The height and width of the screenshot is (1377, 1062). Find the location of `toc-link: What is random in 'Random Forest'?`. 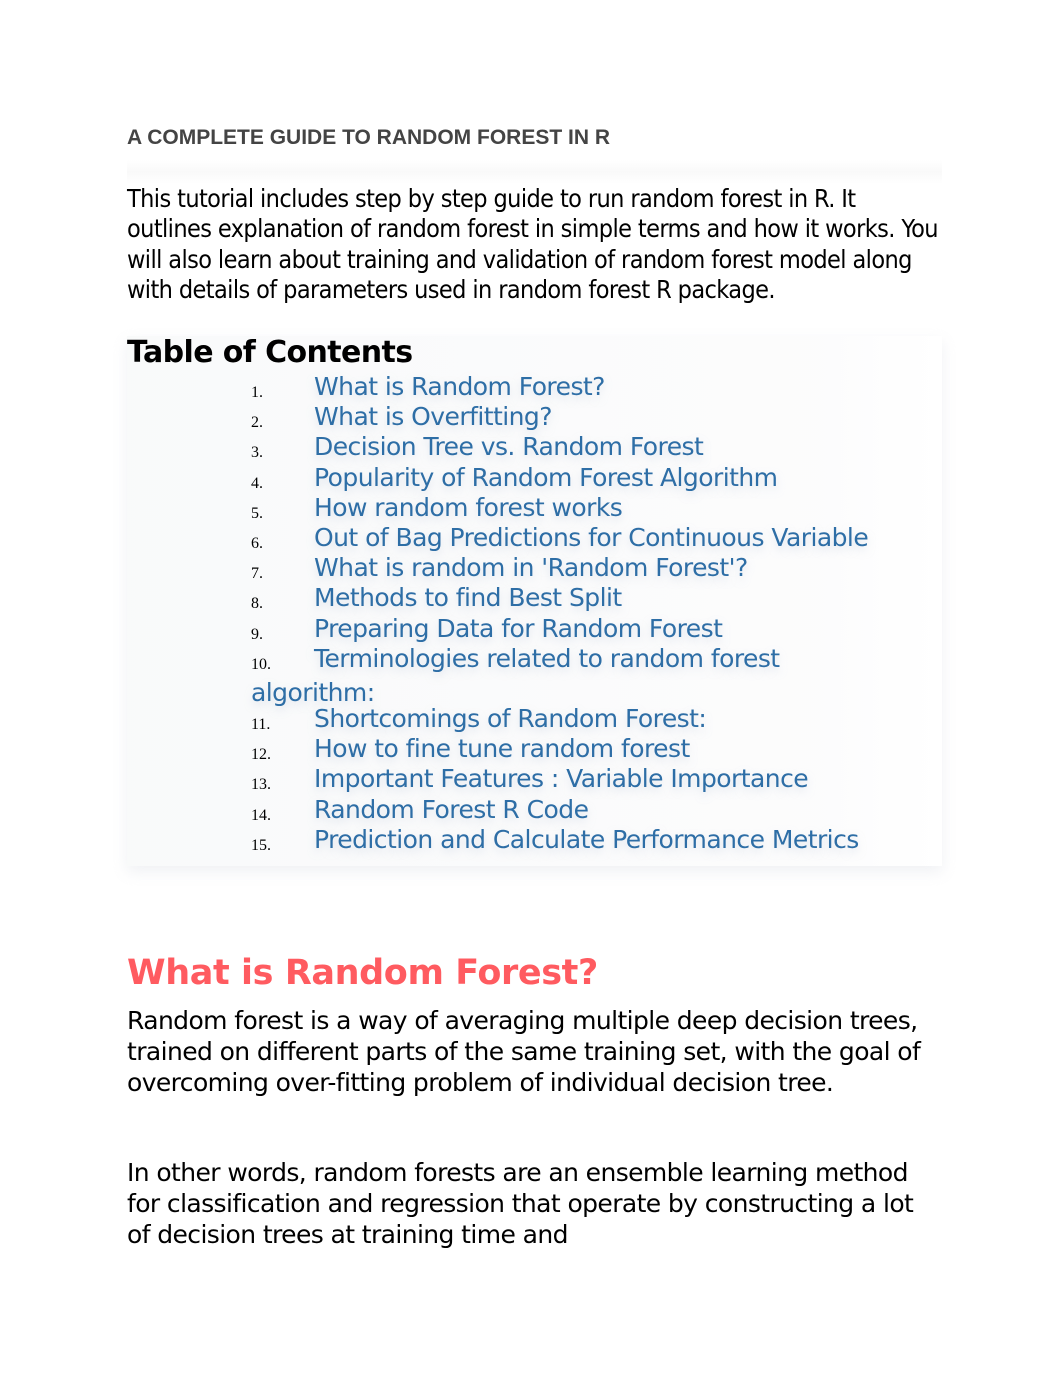

toc-link: What is random in 'Random Forest'? is located at coordinates (531, 567).